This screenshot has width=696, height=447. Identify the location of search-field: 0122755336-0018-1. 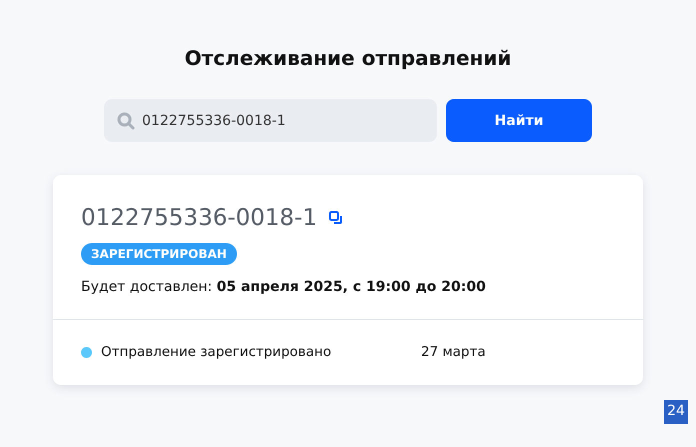
(270, 120).